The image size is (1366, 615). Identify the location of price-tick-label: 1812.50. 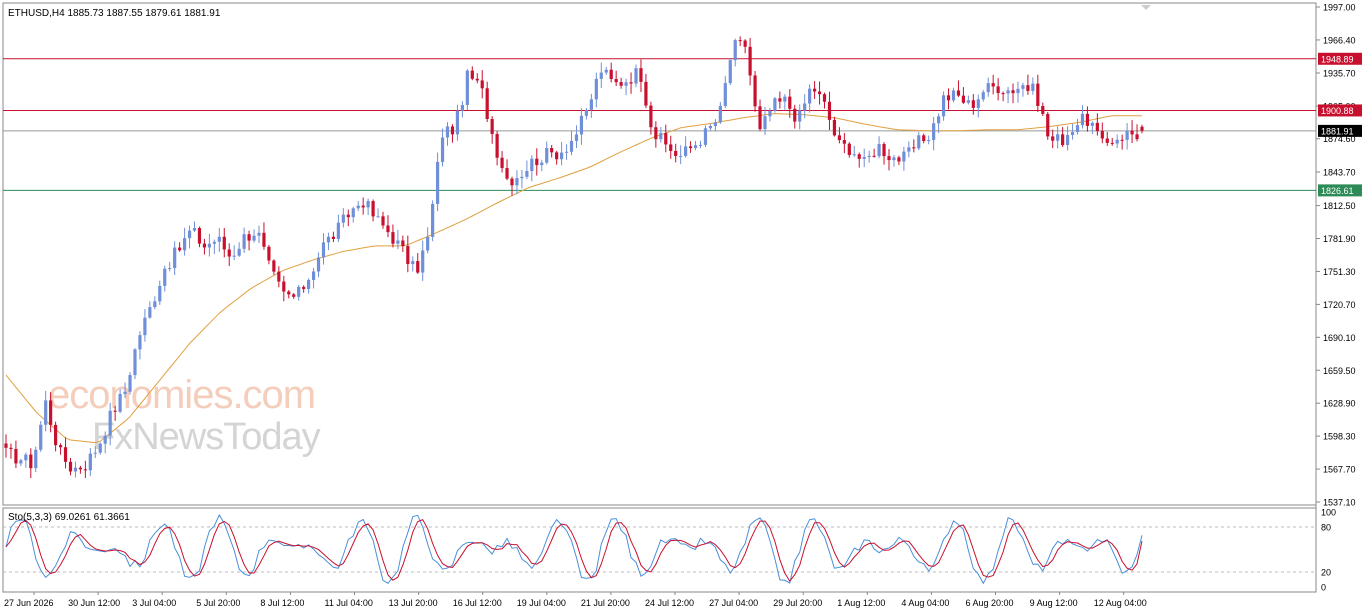
(1339, 206).